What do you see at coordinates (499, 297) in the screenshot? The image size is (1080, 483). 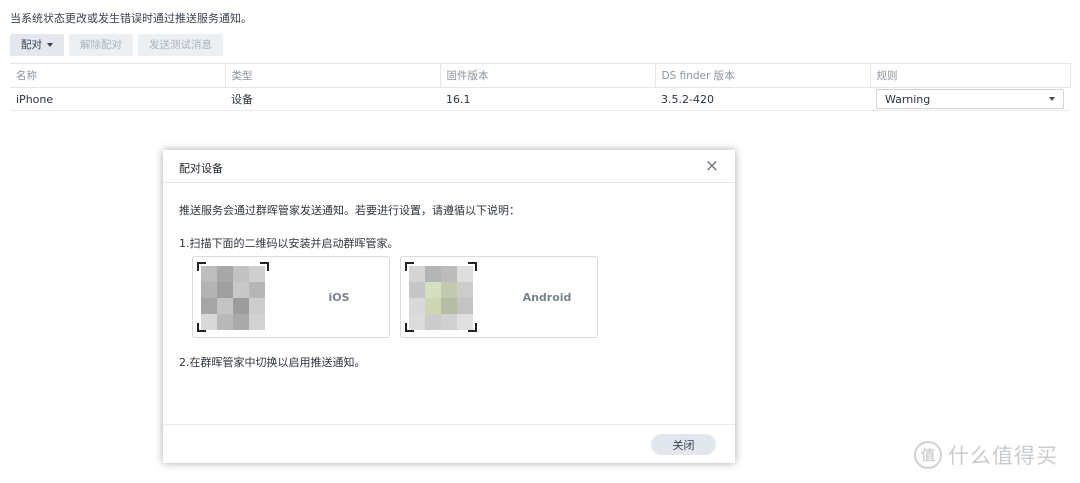 I see `android-qr-card: Android` at bounding box center [499, 297].